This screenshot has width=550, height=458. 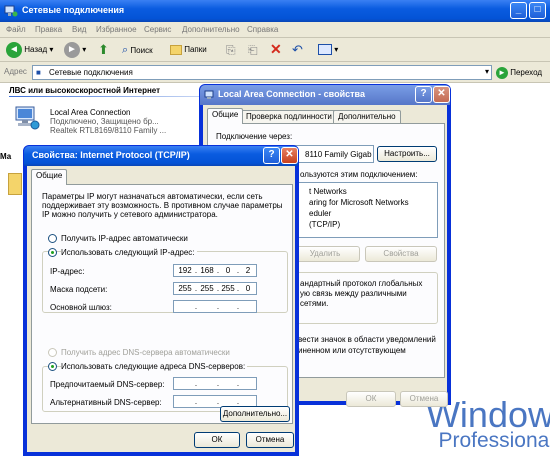 I want to click on properties-button: Свойства, so click(x=401, y=254).